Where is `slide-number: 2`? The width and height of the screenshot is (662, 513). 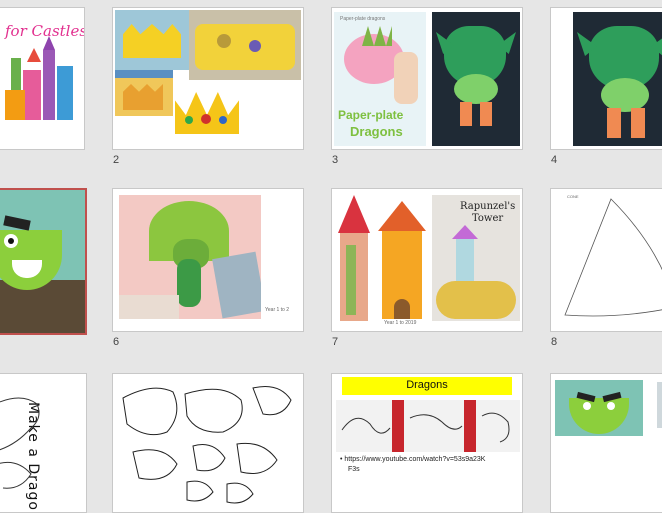
slide-number: 2 is located at coordinates (116, 160).